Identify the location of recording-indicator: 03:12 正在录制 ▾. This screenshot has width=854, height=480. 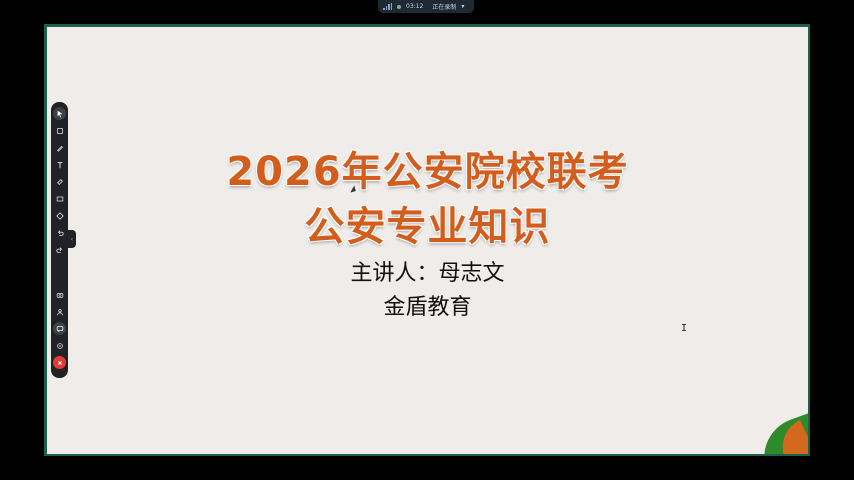
(426, 6).